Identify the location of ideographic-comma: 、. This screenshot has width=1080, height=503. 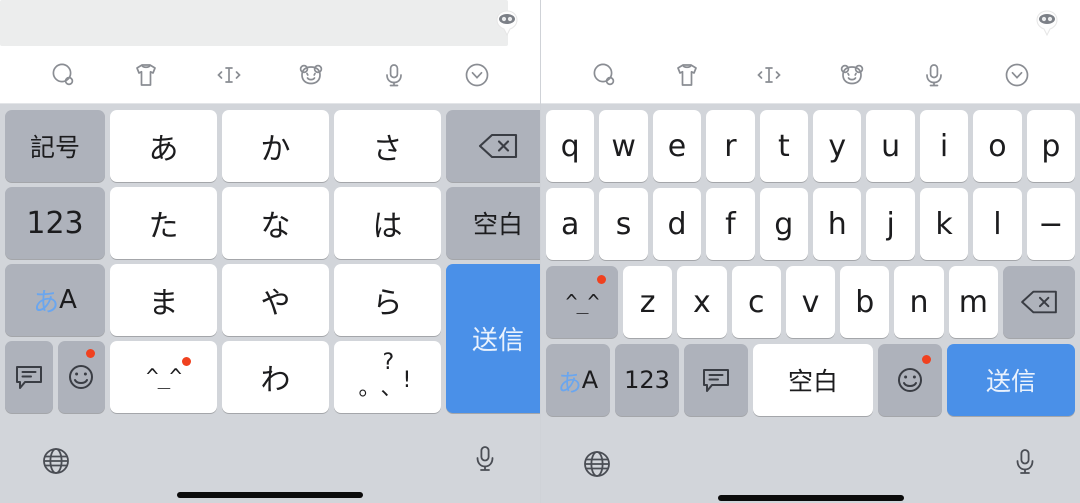
(391, 388).